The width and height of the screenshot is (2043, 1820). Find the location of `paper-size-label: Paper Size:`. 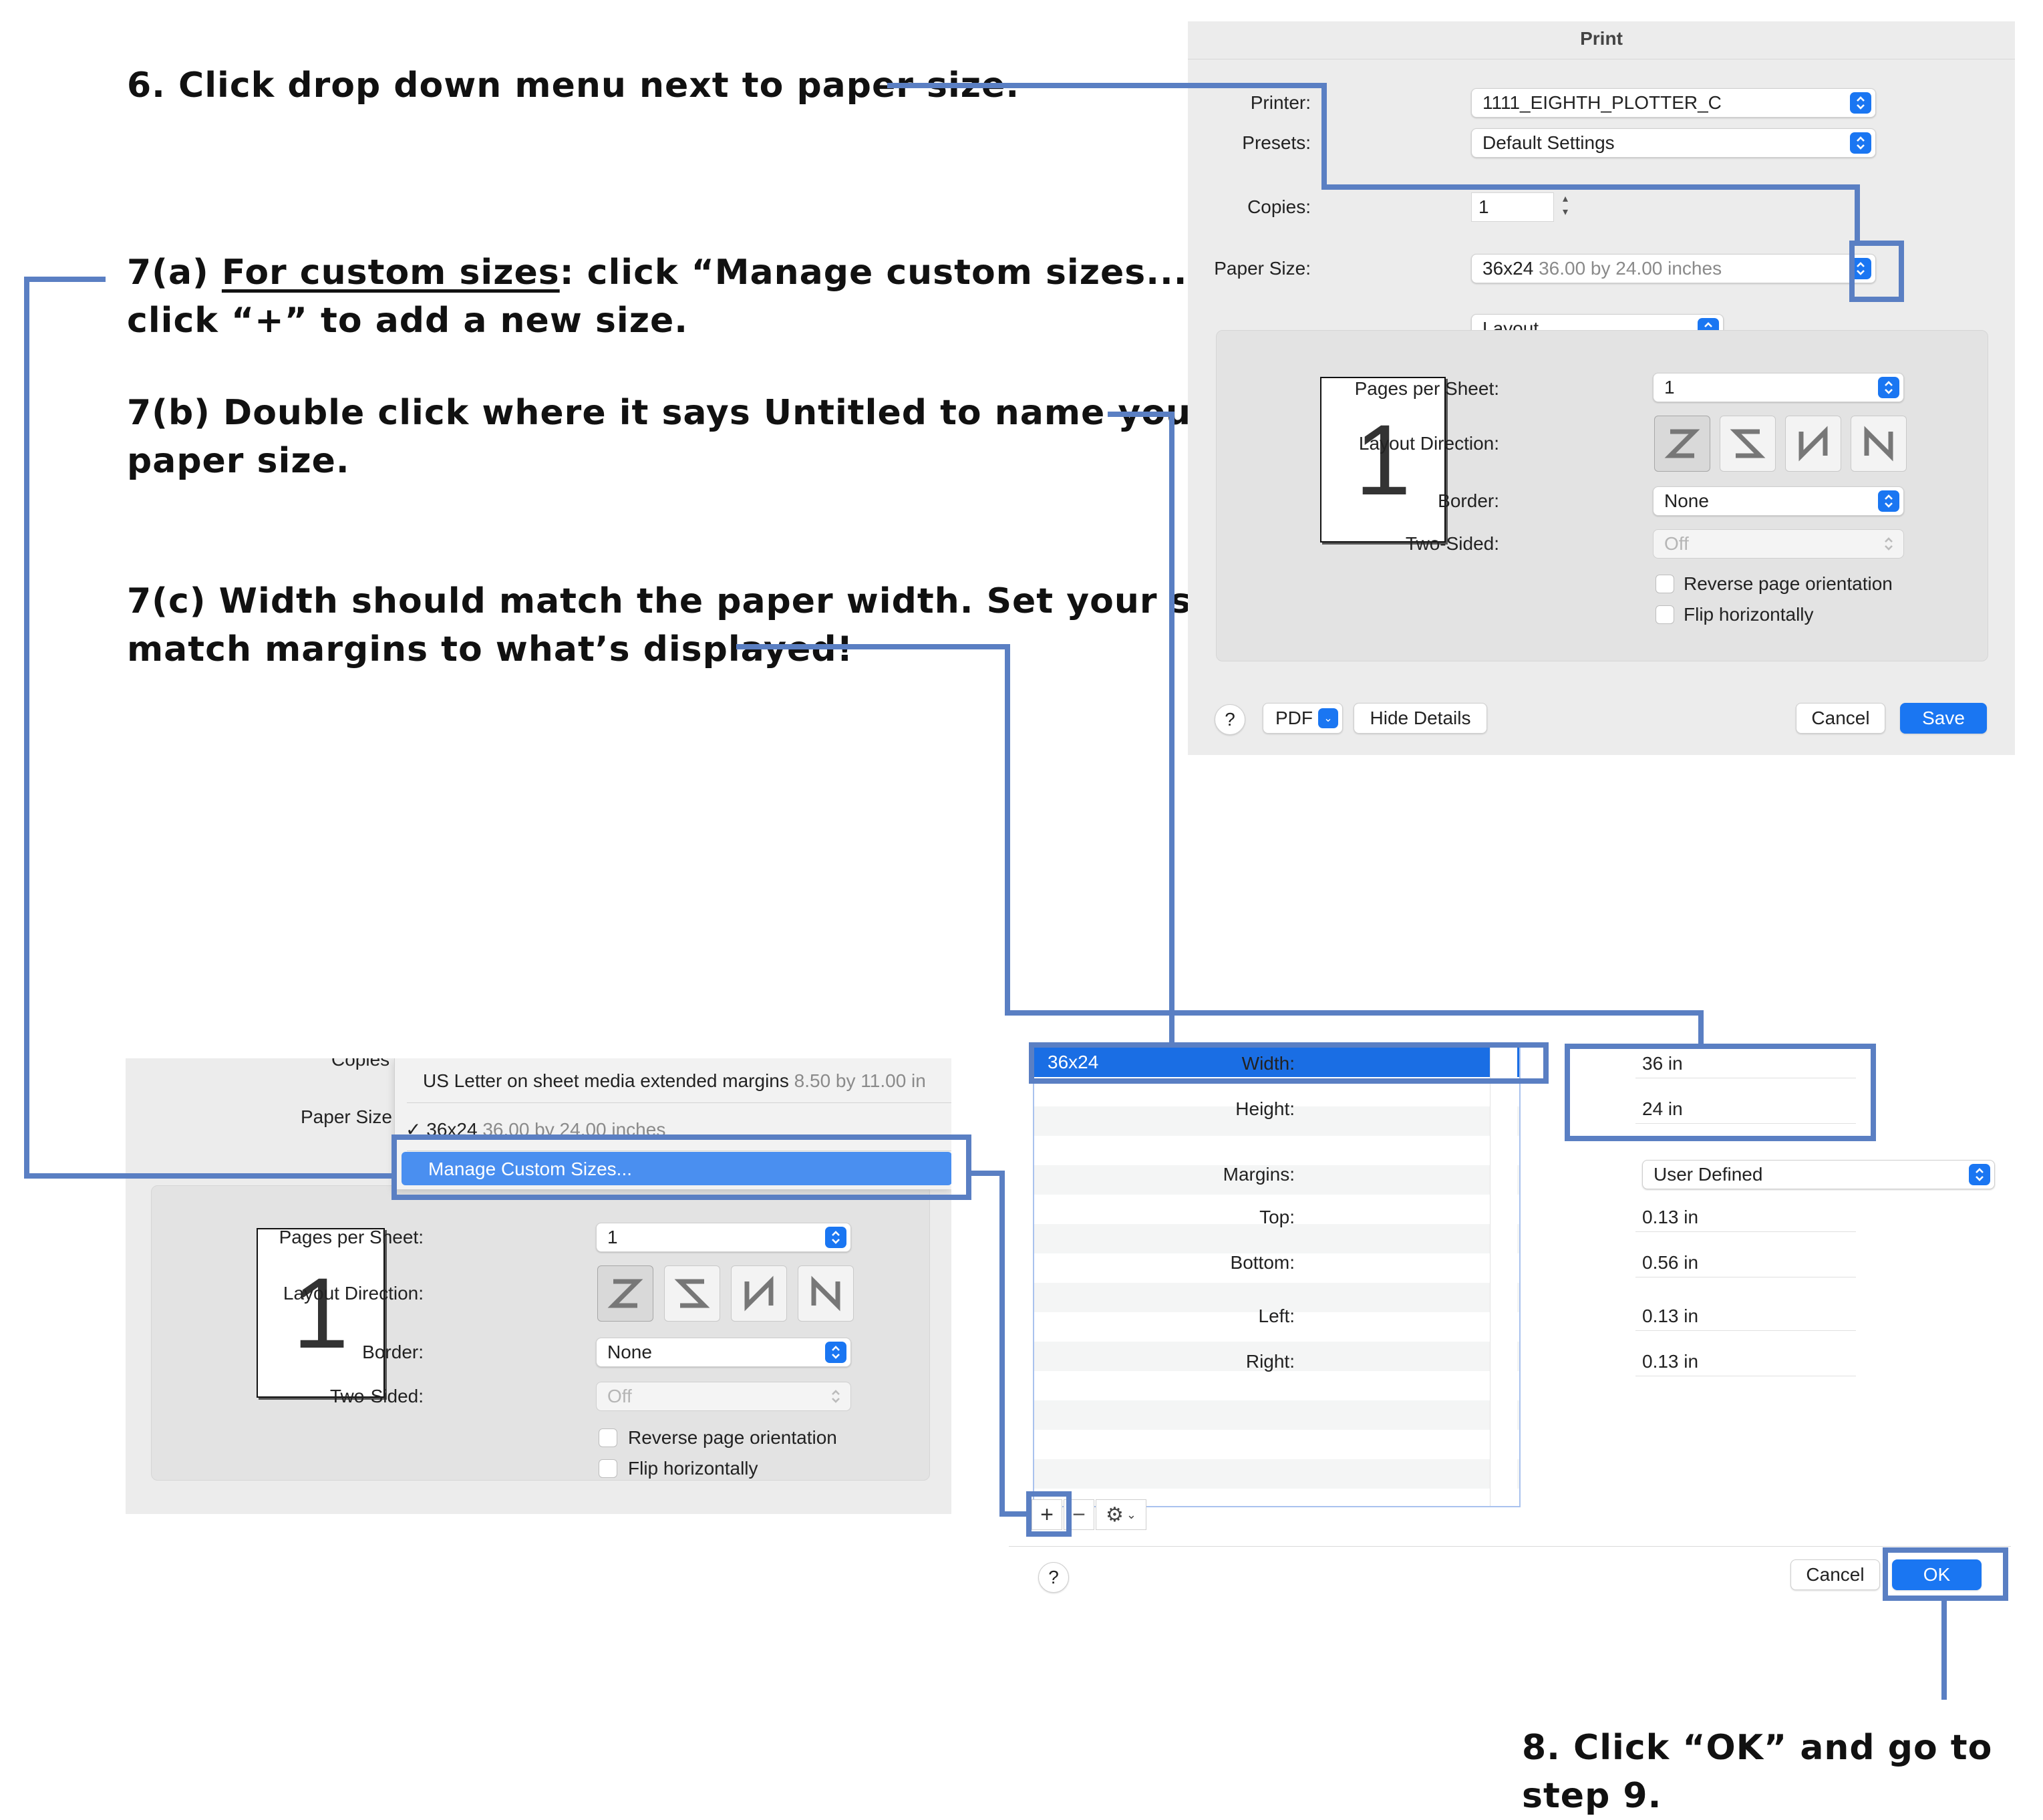

paper-size-label: Paper Size: is located at coordinates (1262, 268).